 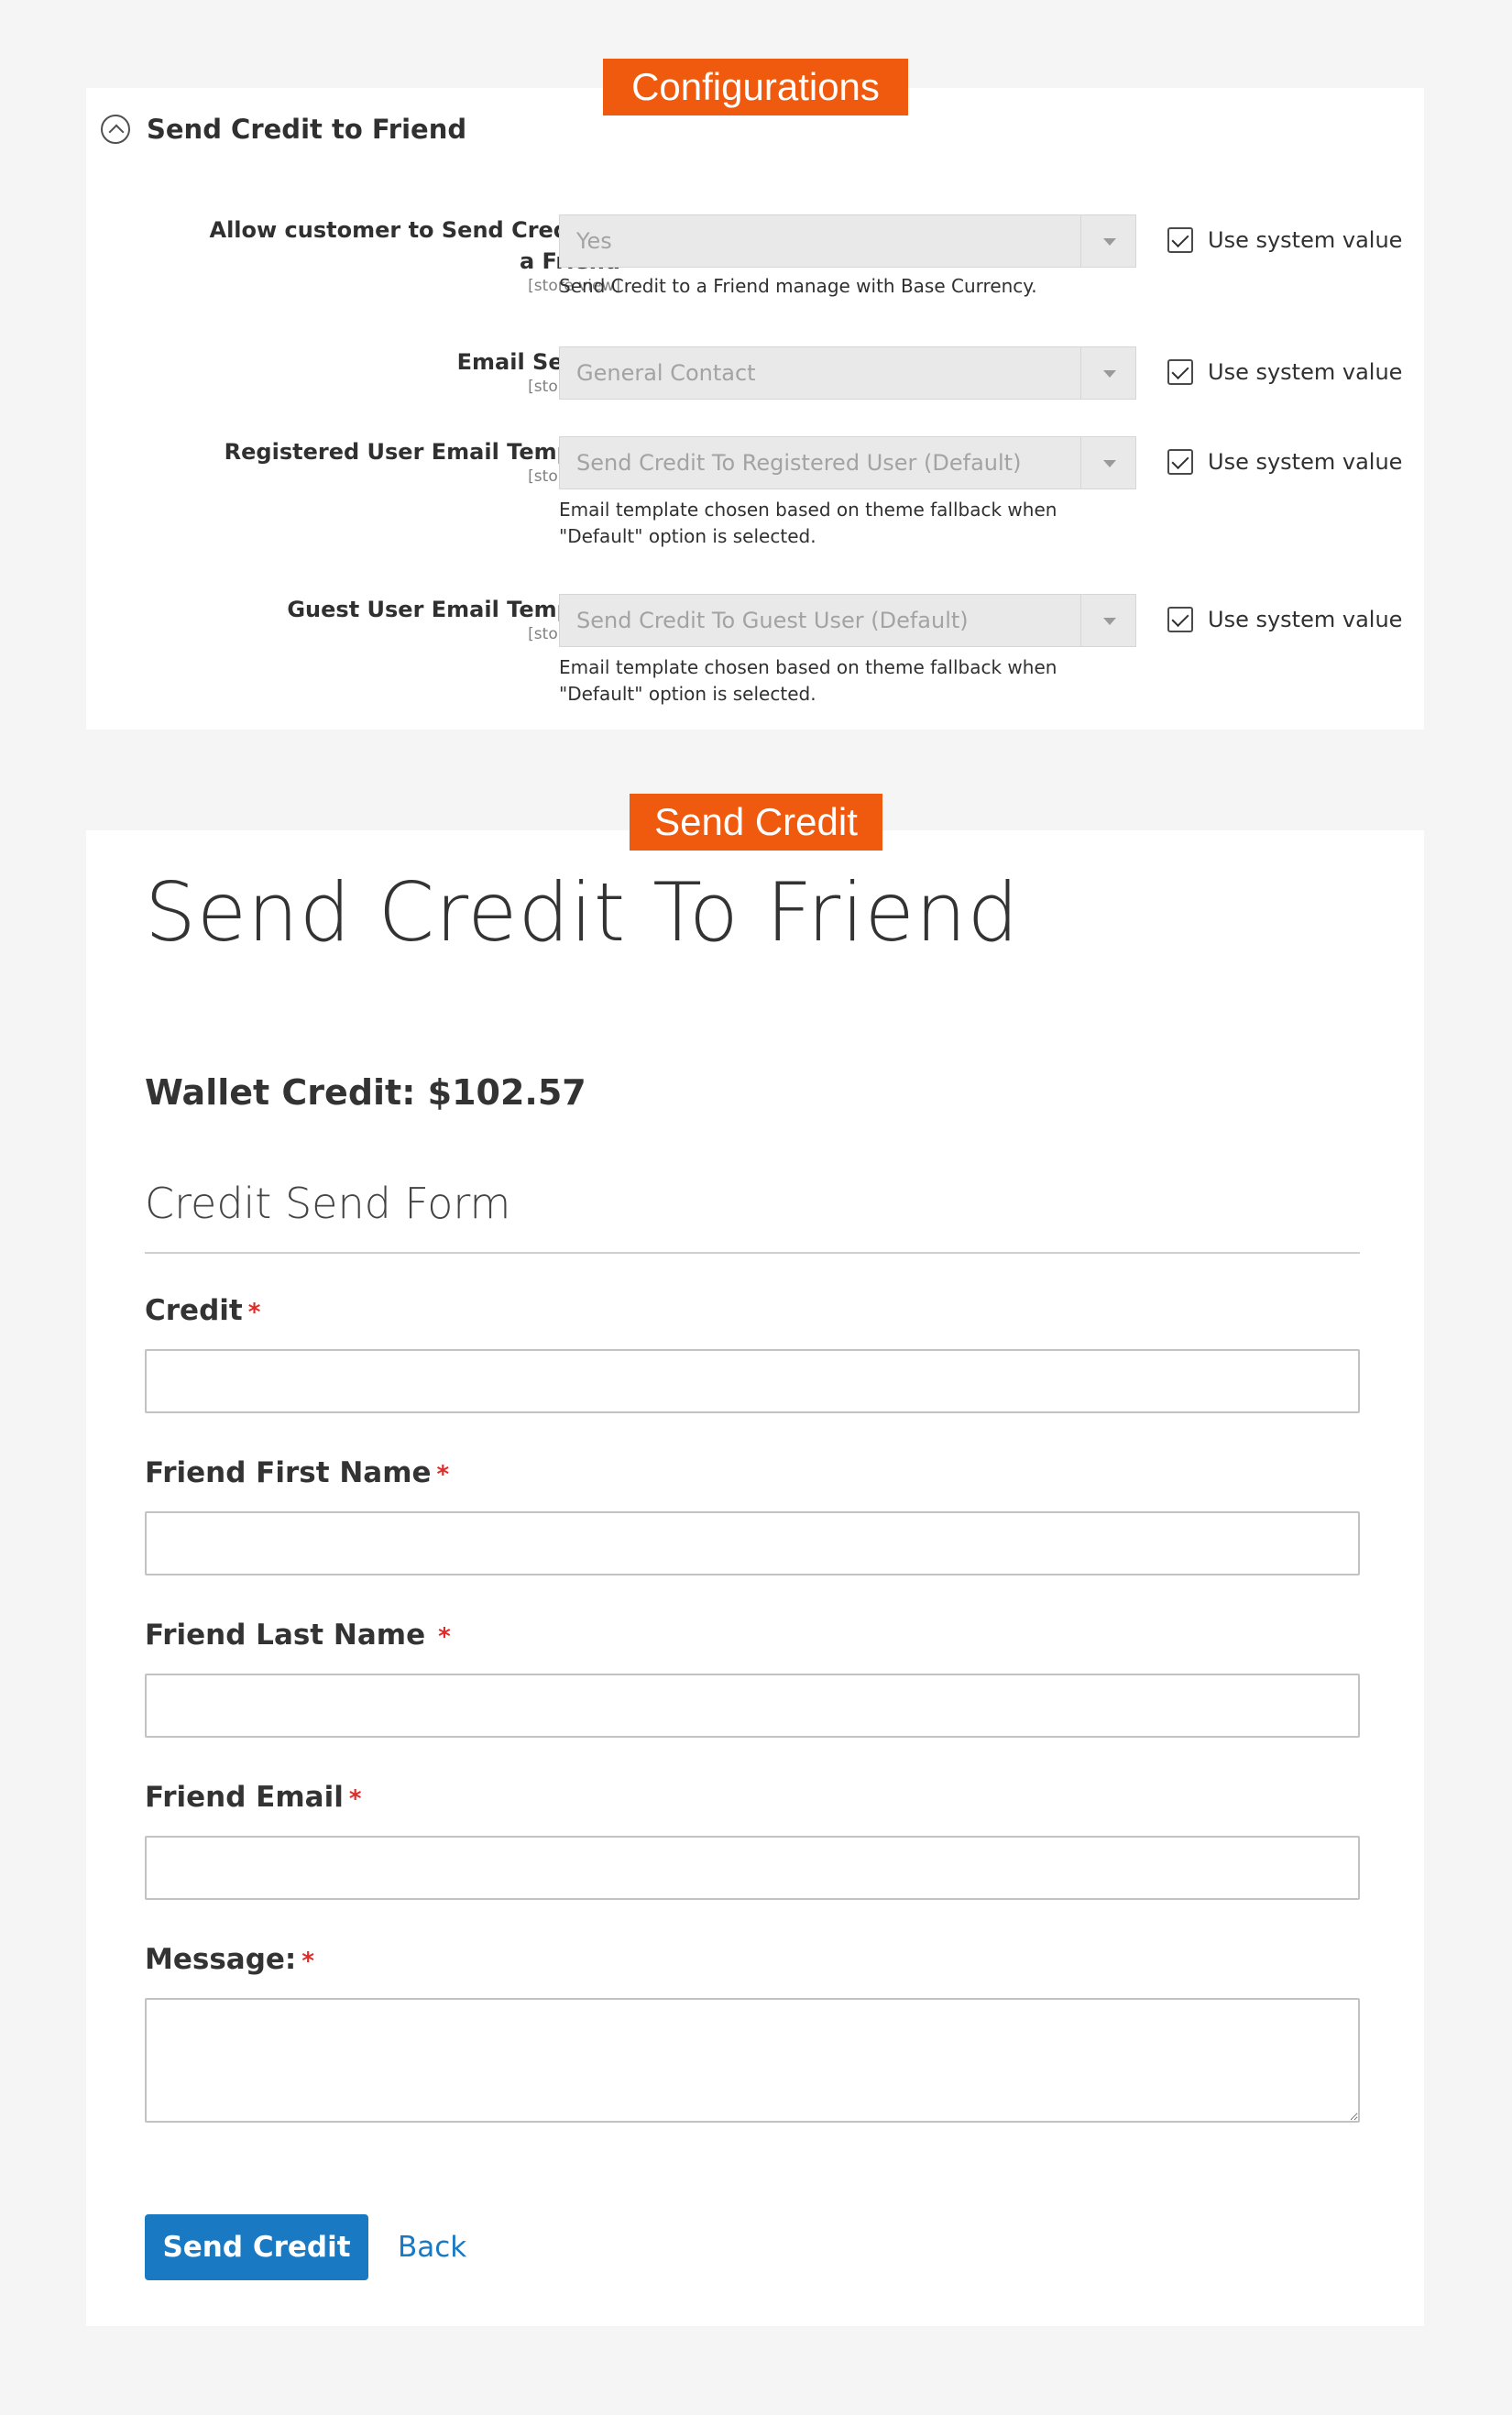 What do you see at coordinates (432, 2248) in the screenshot?
I see `back-link: Back` at bounding box center [432, 2248].